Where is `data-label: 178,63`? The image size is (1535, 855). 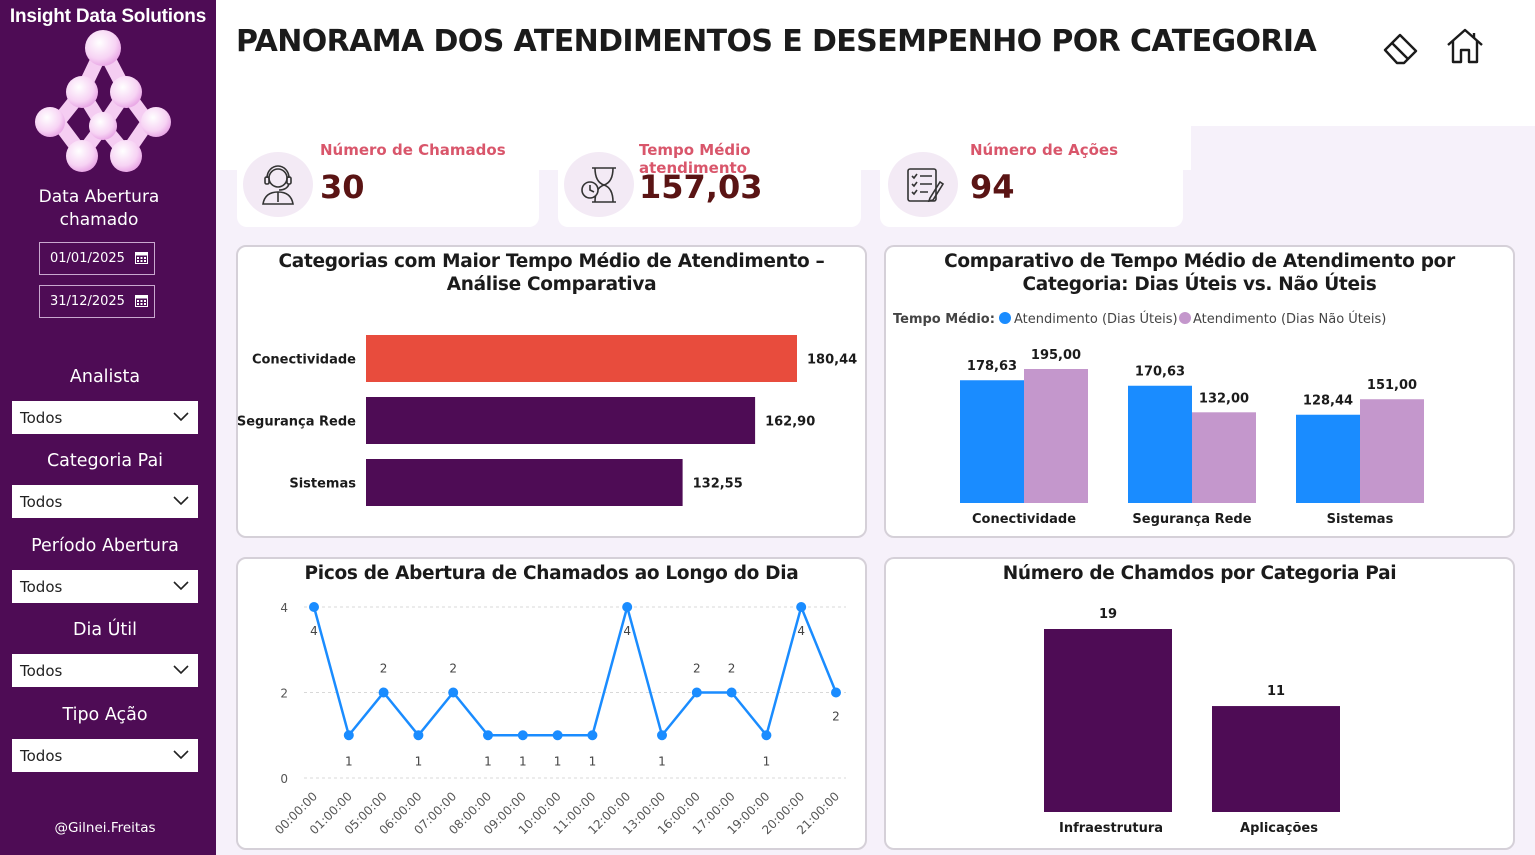
data-label: 178,63 is located at coordinates (992, 366).